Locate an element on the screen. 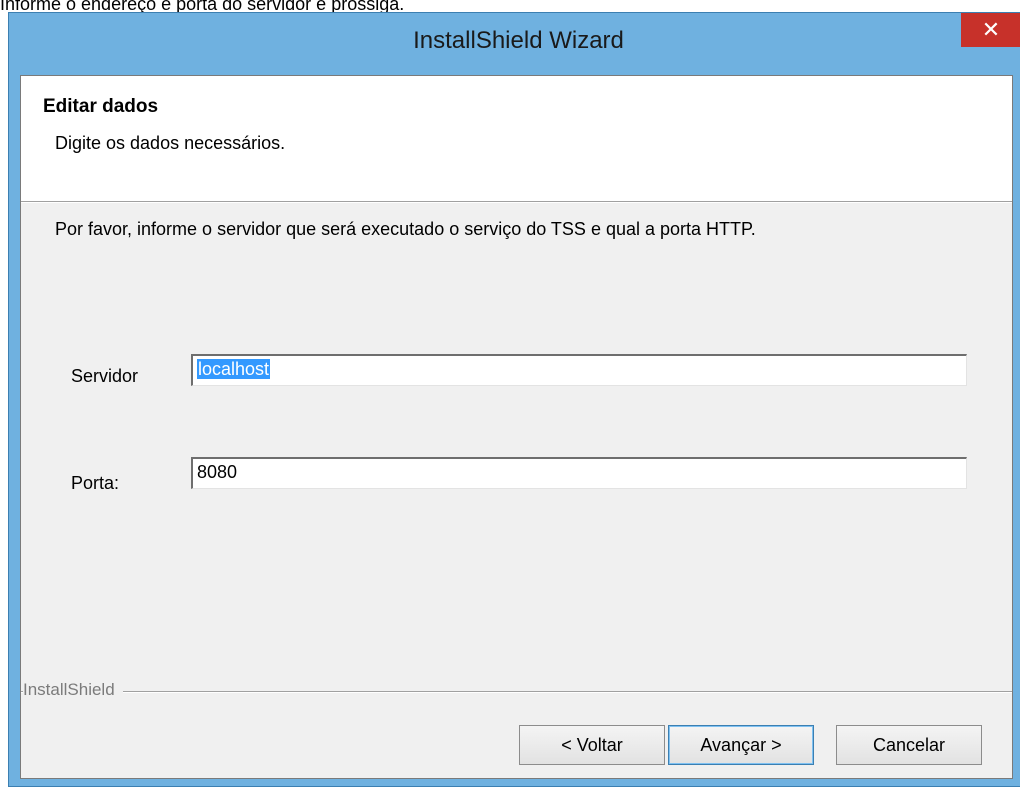 The image size is (1020, 789). porta-value: 8080 is located at coordinates (217, 472).